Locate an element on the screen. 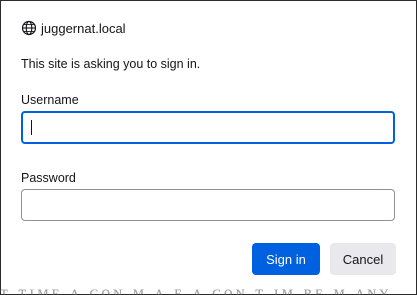 The width and height of the screenshot is (417, 295). text-caret is located at coordinates (31, 127).